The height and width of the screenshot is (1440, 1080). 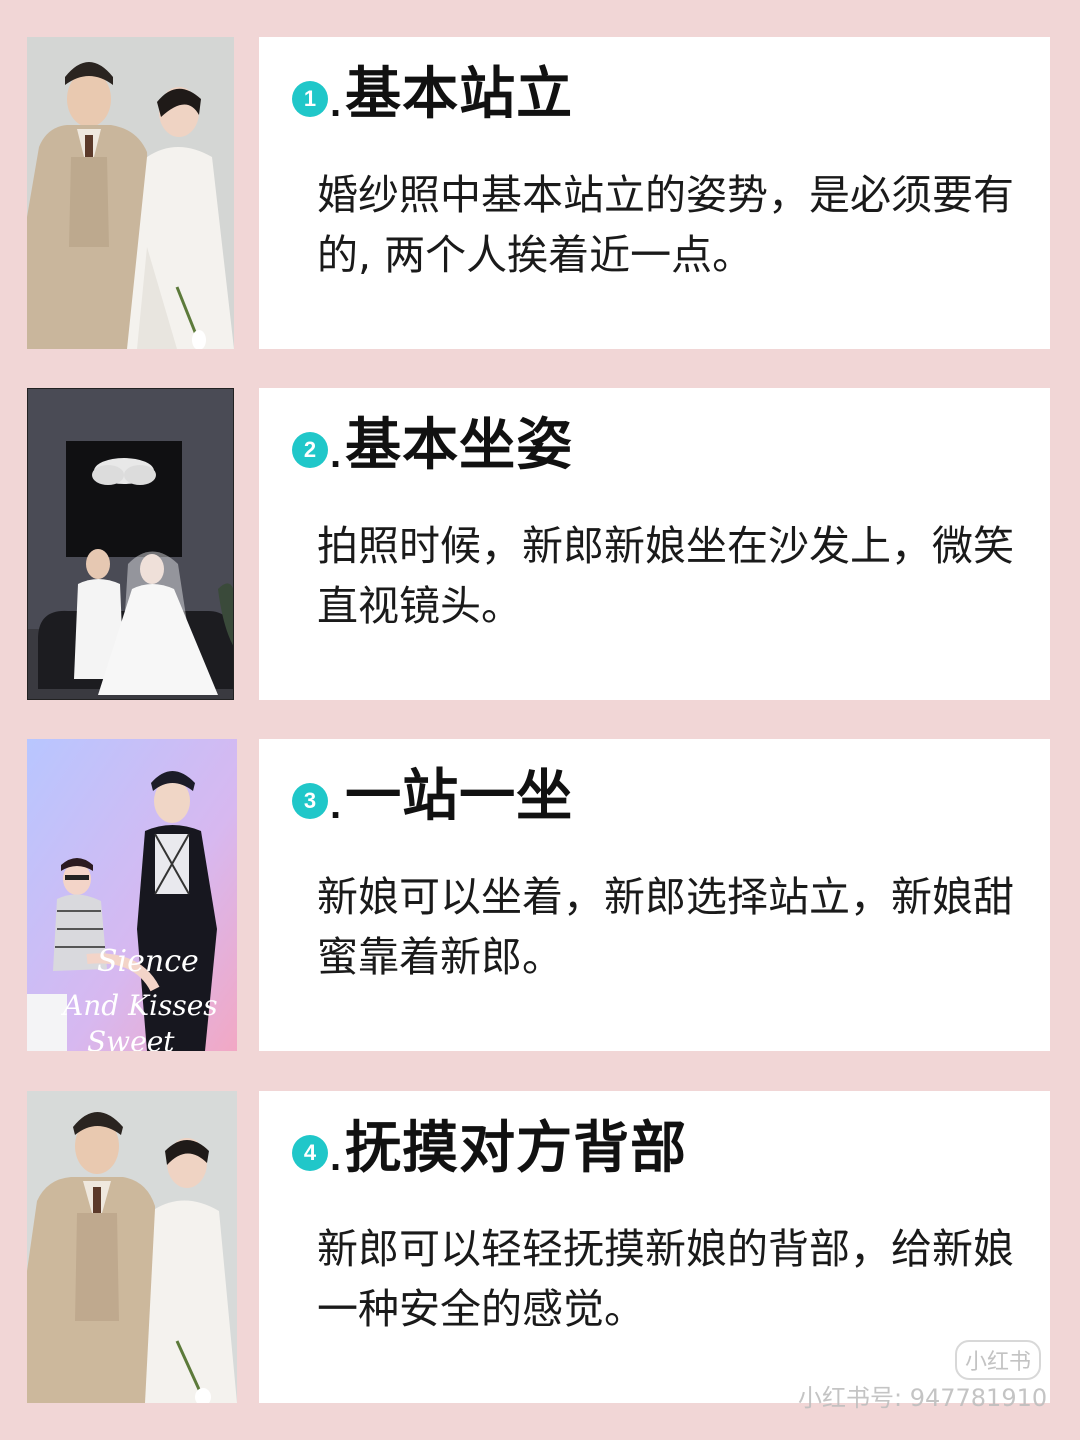 I want to click on number-badge: 1, so click(x=310, y=99).